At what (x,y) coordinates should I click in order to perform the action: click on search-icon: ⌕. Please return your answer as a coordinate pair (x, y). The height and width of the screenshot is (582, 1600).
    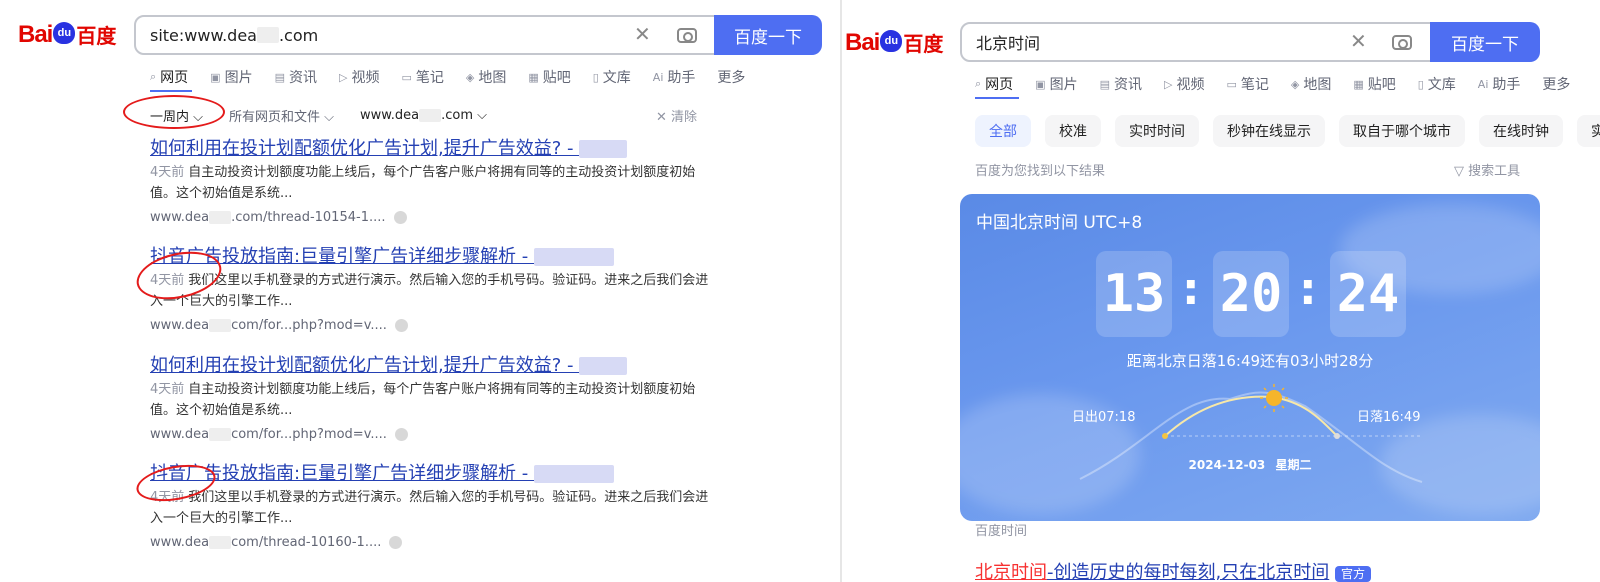
    Looking at the image, I should click on (978, 83).